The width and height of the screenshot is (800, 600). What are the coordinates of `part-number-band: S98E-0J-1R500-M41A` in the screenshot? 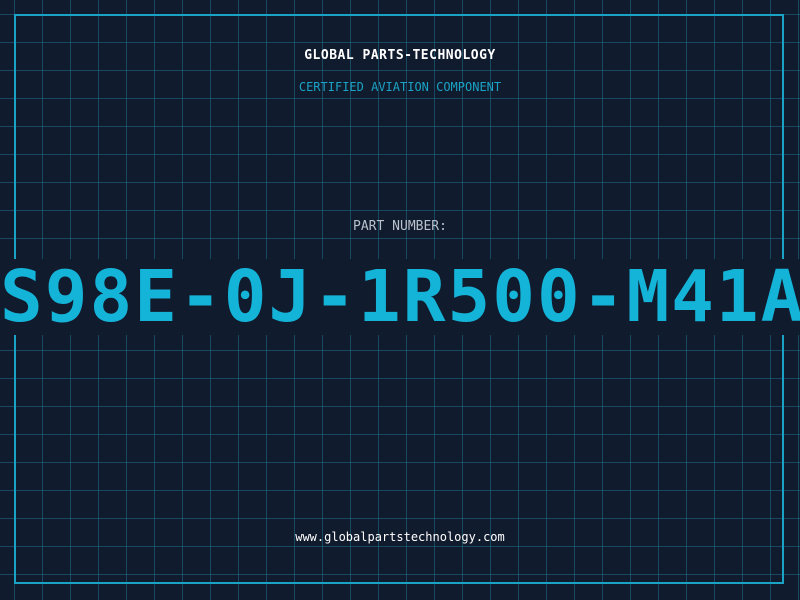 It's located at (400, 297).